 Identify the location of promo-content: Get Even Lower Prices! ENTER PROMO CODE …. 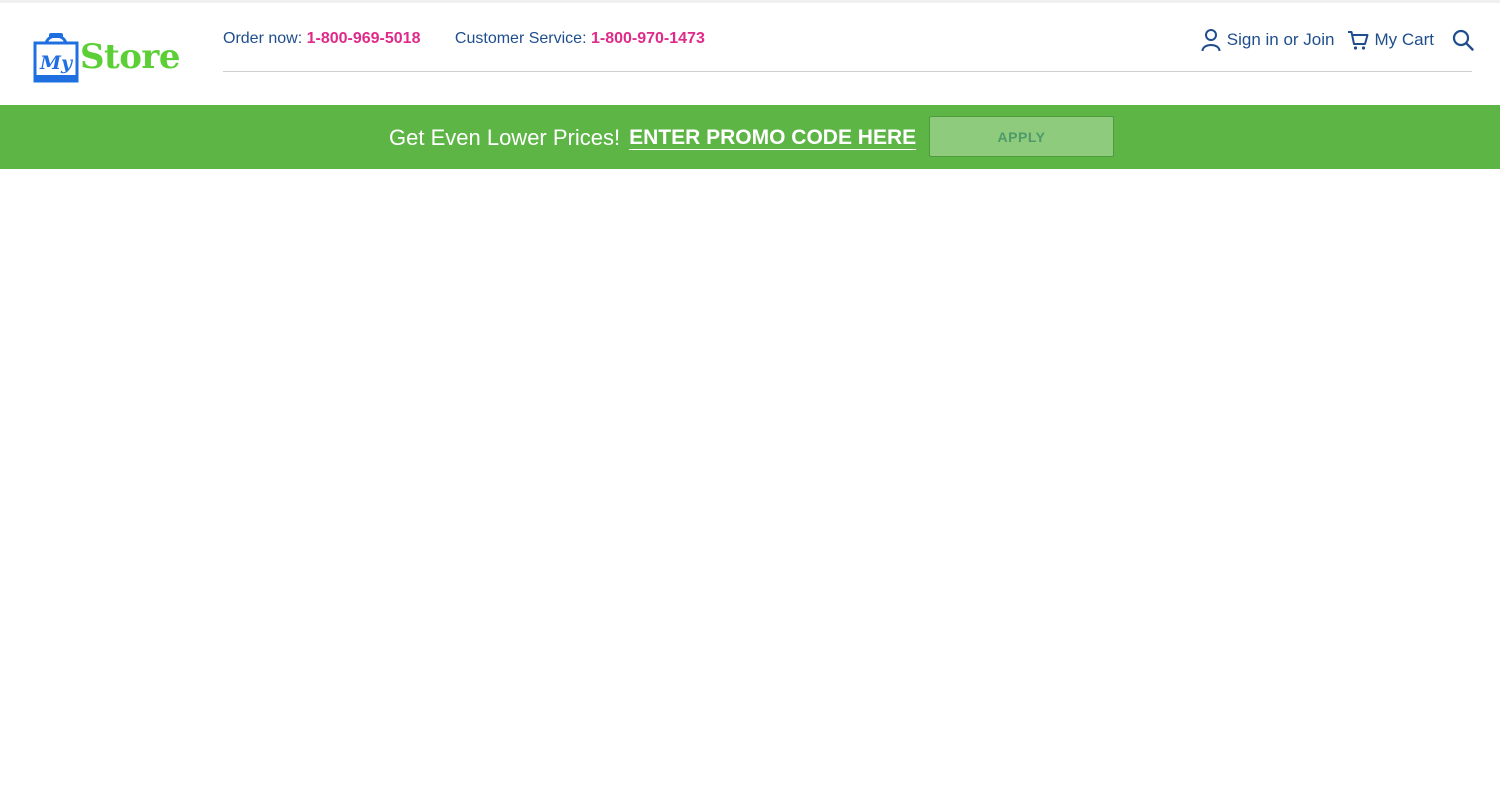
(652, 138).